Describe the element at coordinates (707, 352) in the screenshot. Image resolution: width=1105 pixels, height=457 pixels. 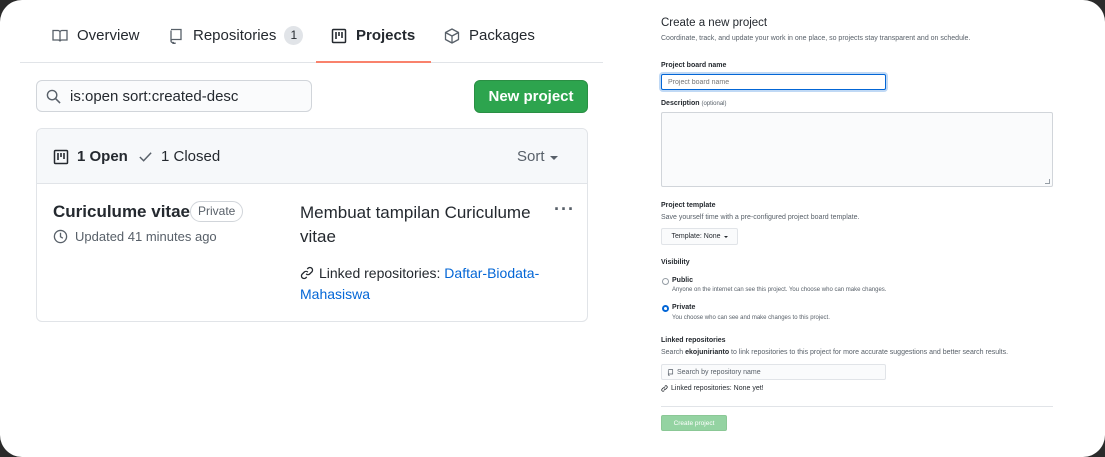
I see `linked-note-user: ekojunirianto` at that location.